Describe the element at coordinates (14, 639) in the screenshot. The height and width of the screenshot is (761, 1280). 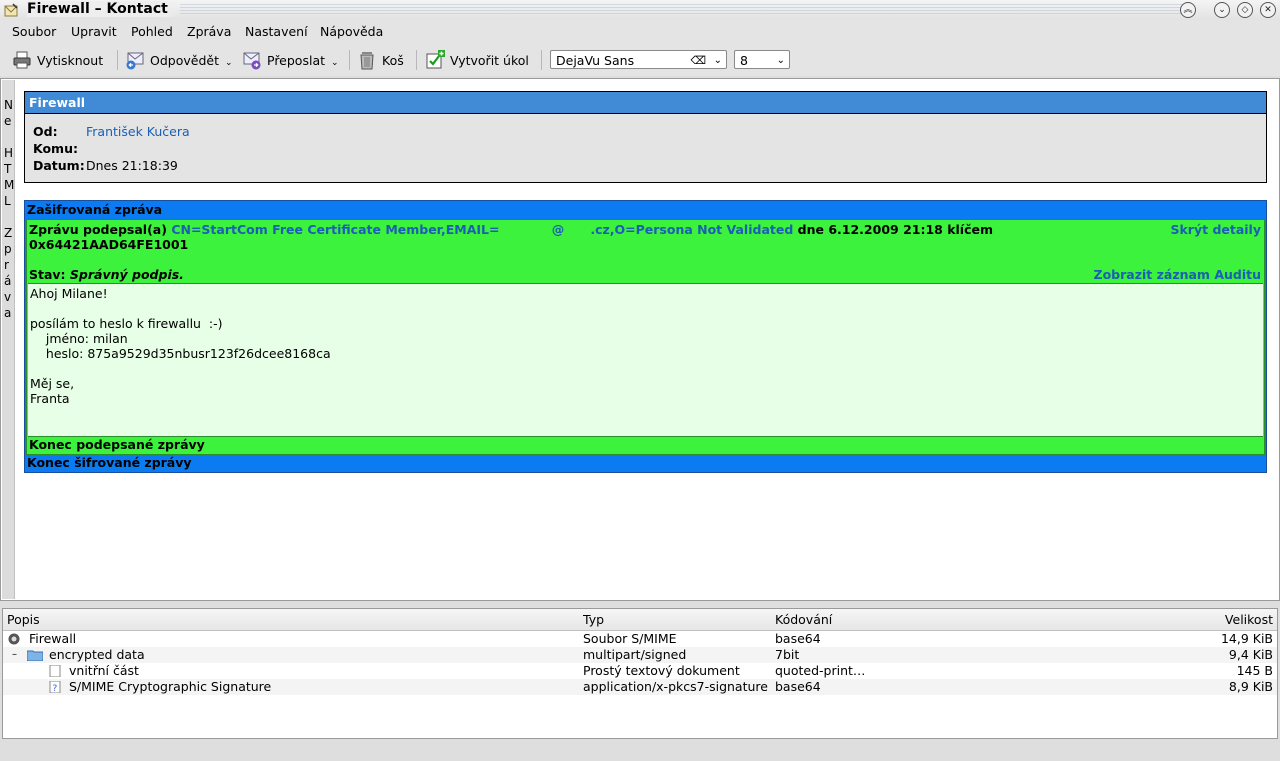
I see `smime-icon` at that location.